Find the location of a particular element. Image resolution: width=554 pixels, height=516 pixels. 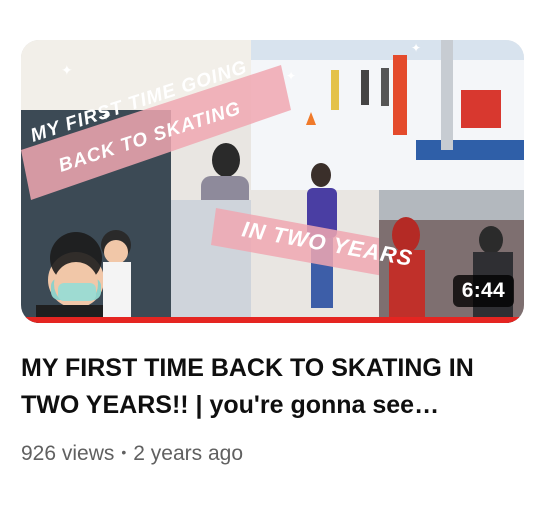

upload-age: 2 years ago is located at coordinates (188, 453).